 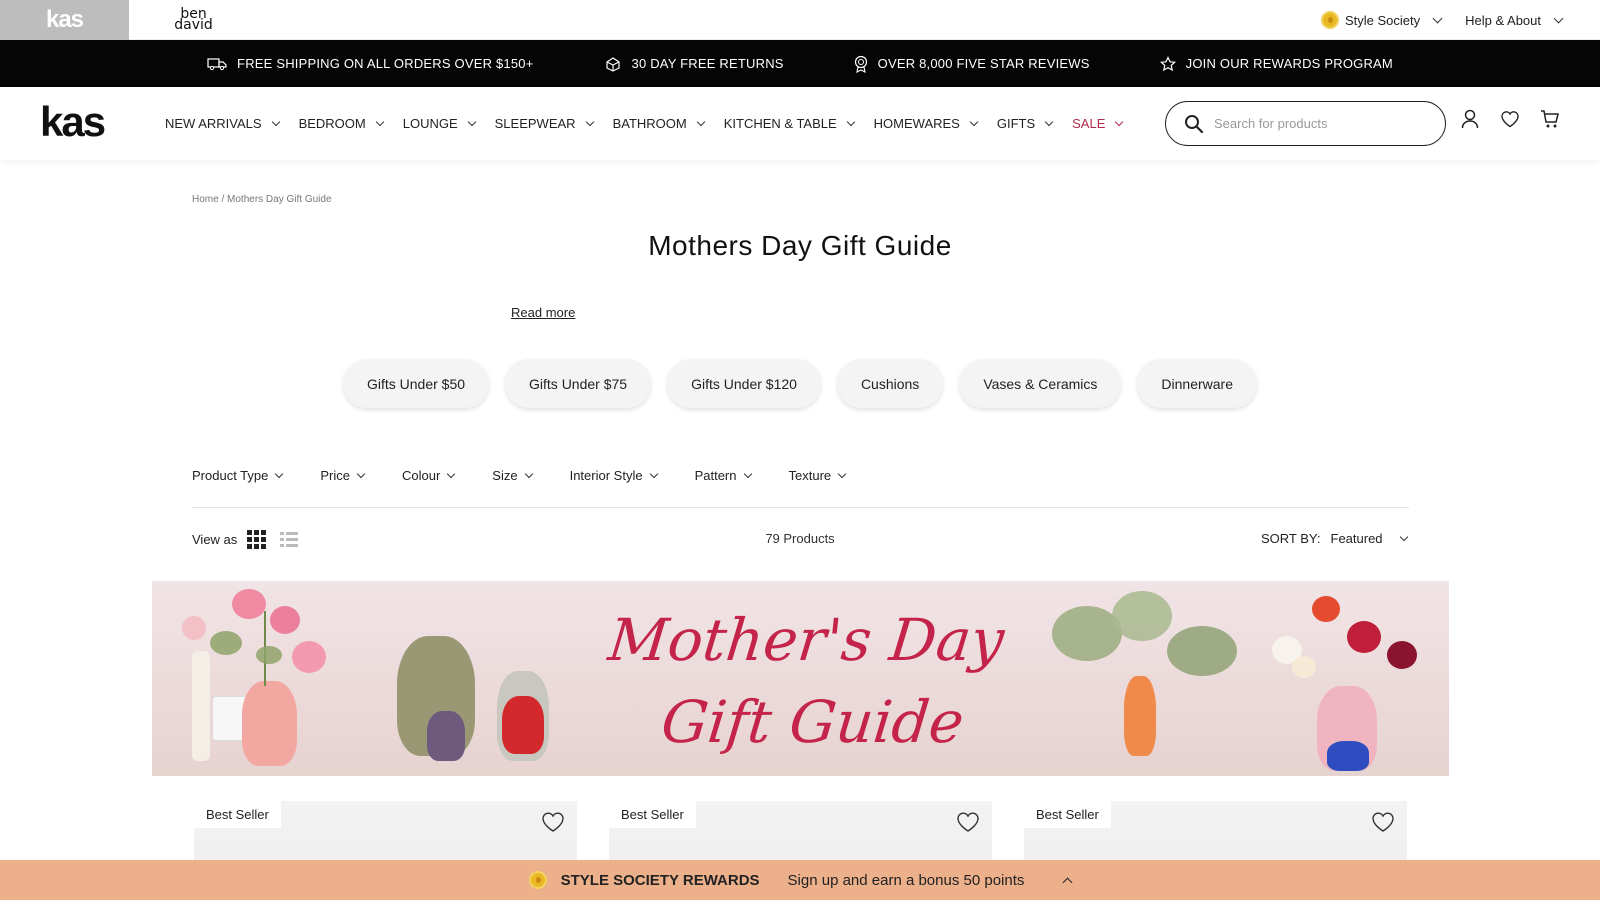 What do you see at coordinates (1067, 882) in the screenshot?
I see `chevron-up-icon` at bounding box center [1067, 882].